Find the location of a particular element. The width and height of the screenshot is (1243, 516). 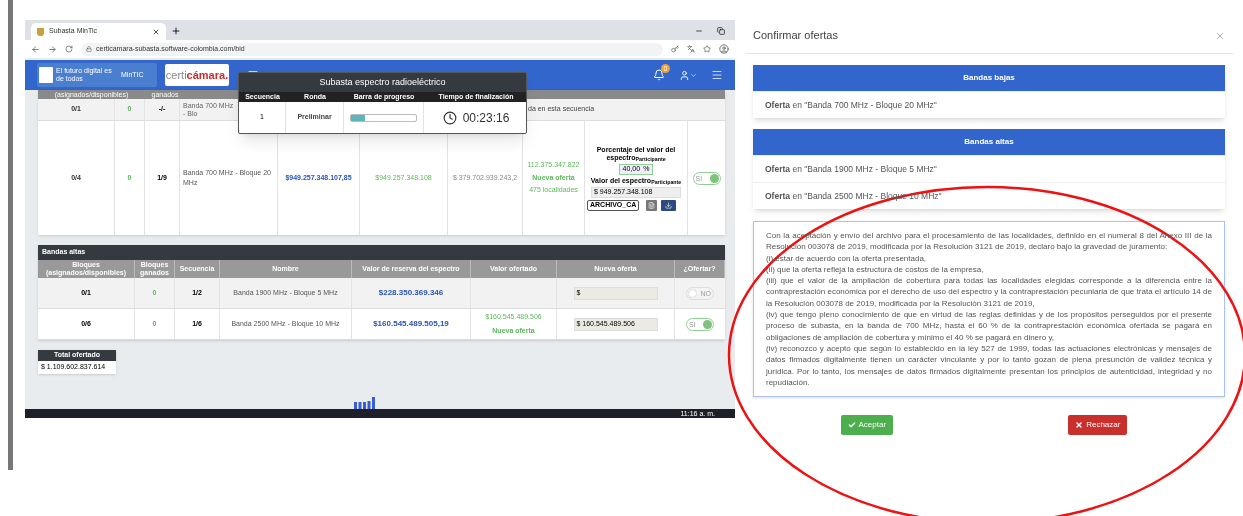

download-icon is located at coordinates (669, 205).